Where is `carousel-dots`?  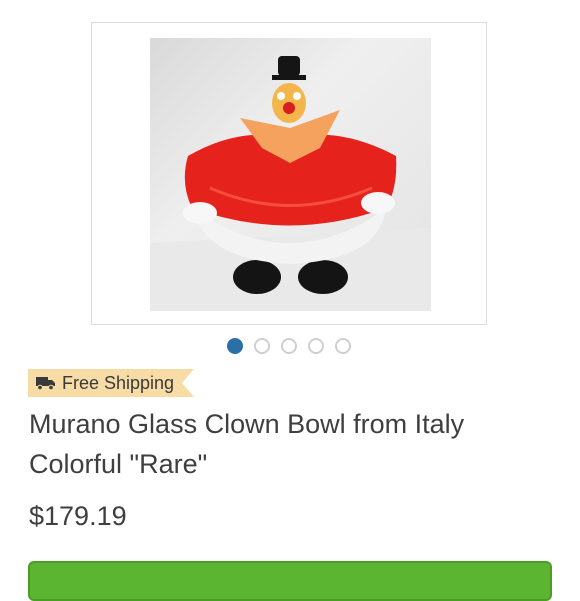 carousel-dots is located at coordinates (289, 346).